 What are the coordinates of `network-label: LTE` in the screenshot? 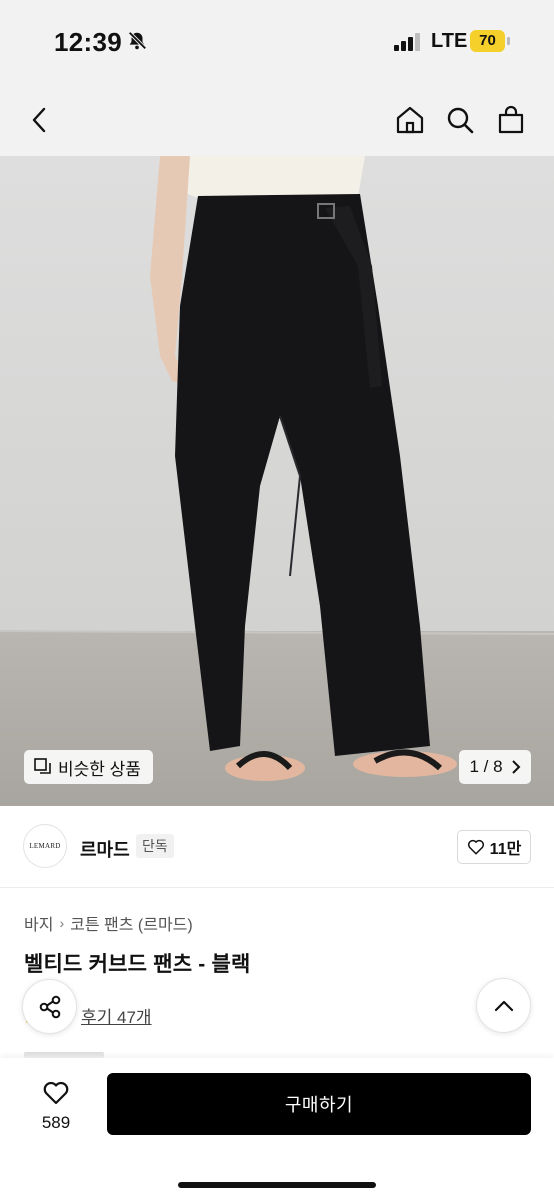 It's located at (449, 41).